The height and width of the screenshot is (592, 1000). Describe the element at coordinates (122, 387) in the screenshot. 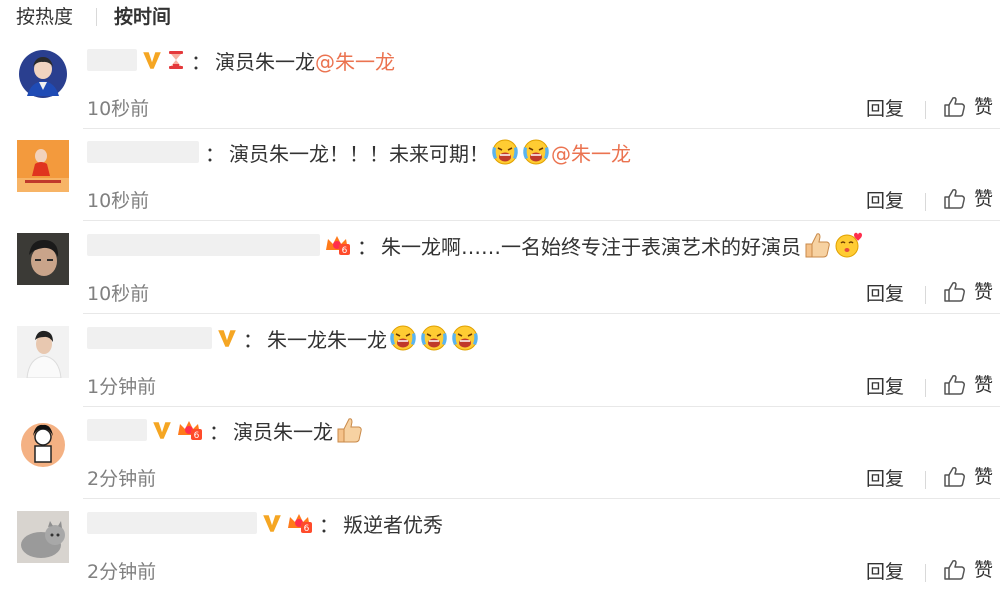

I see `comment-time: 1分钟前` at that location.